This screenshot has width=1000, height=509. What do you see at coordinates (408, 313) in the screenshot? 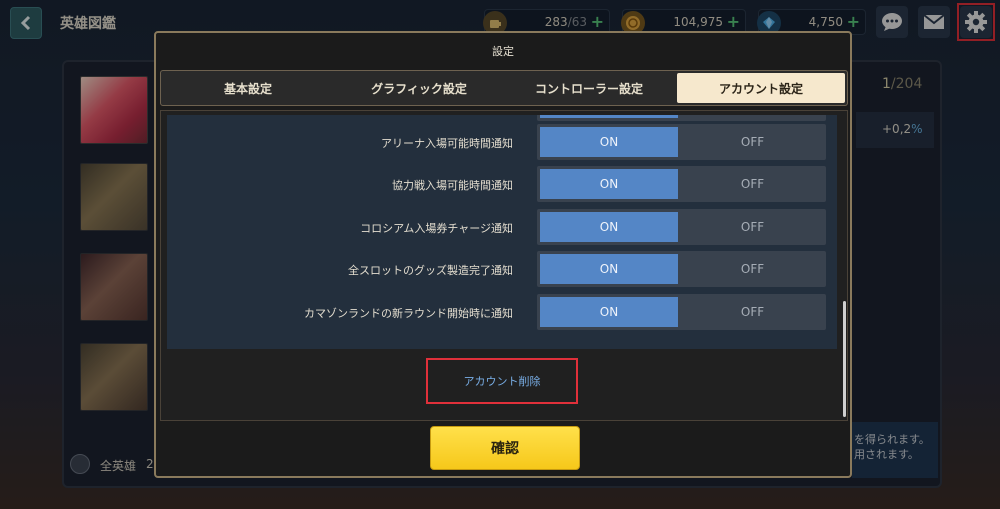
I see `setting-label: カマゾンランドの新ラウンド開始時に通知` at bounding box center [408, 313].